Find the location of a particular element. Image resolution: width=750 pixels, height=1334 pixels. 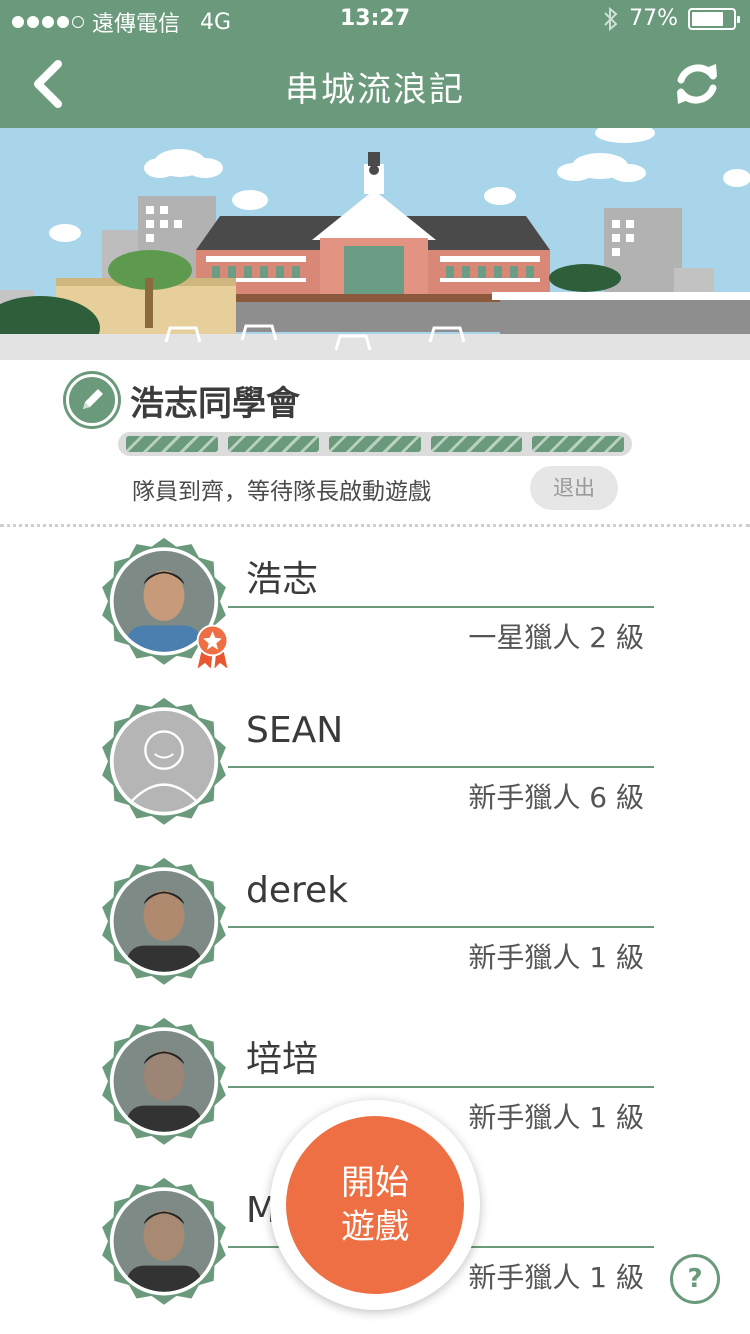

edit-team-name-button is located at coordinates (92, 400).